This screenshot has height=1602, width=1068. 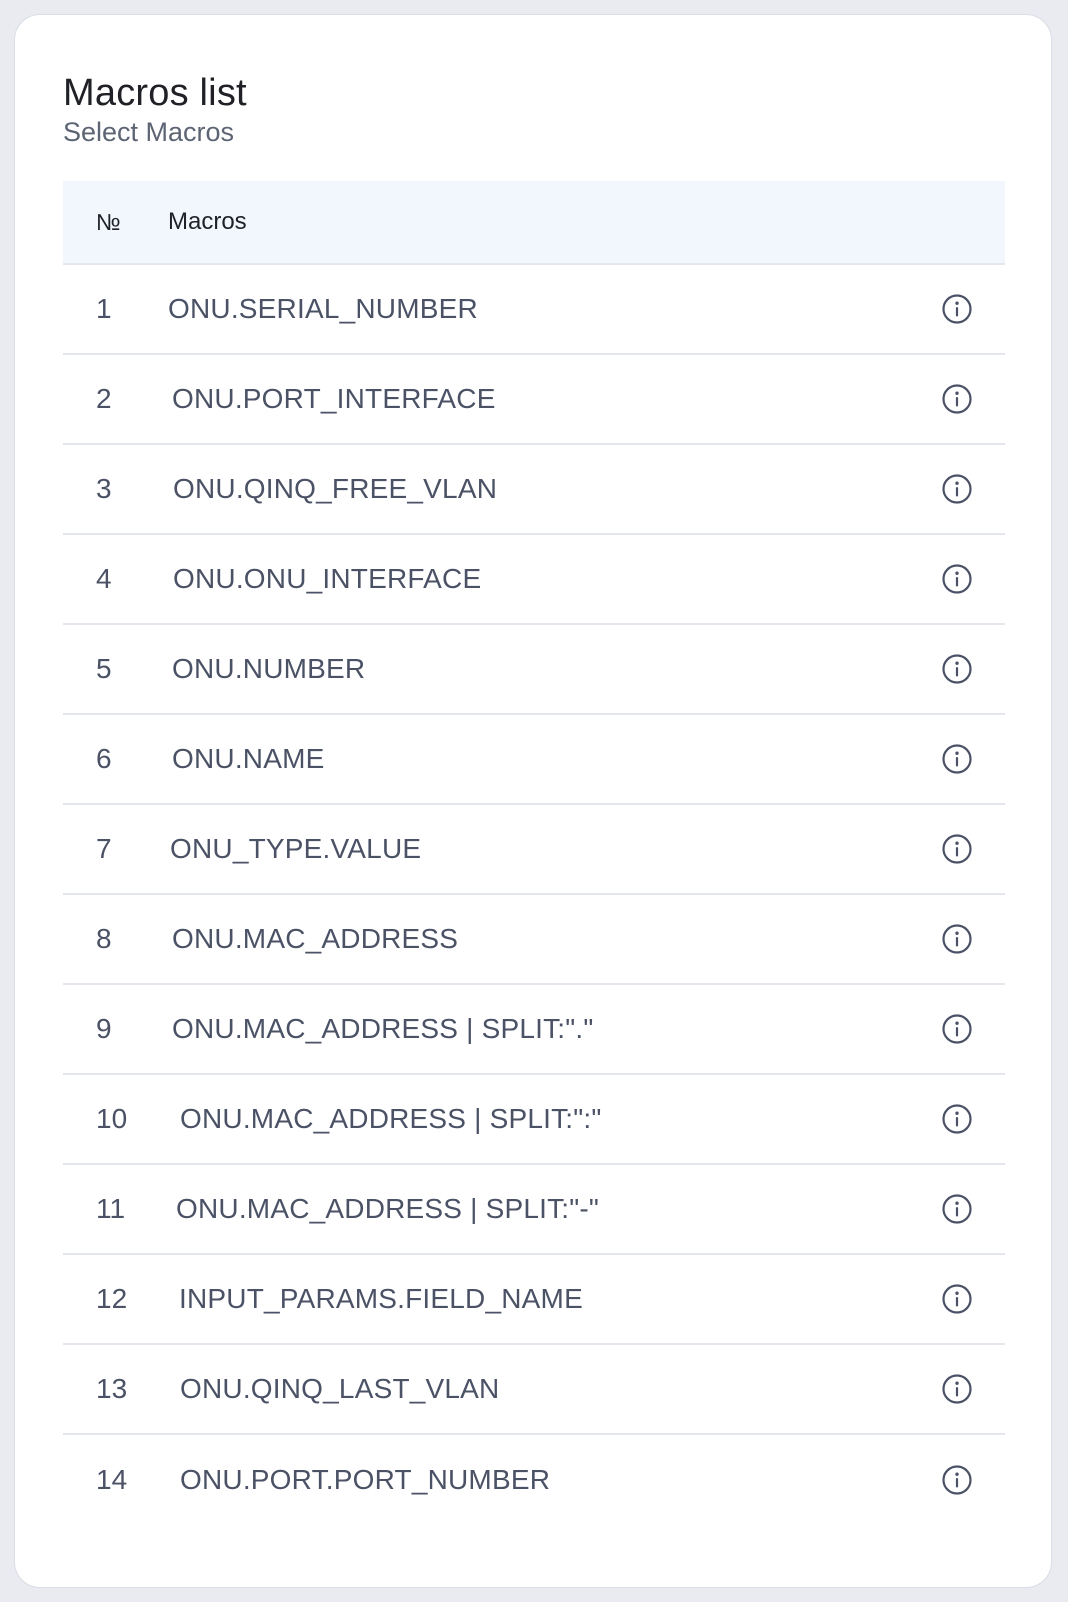 What do you see at coordinates (323, 308) in the screenshot?
I see `row-macro-name: ONU.SERIAL_NUMBER` at bounding box center [323, 308].